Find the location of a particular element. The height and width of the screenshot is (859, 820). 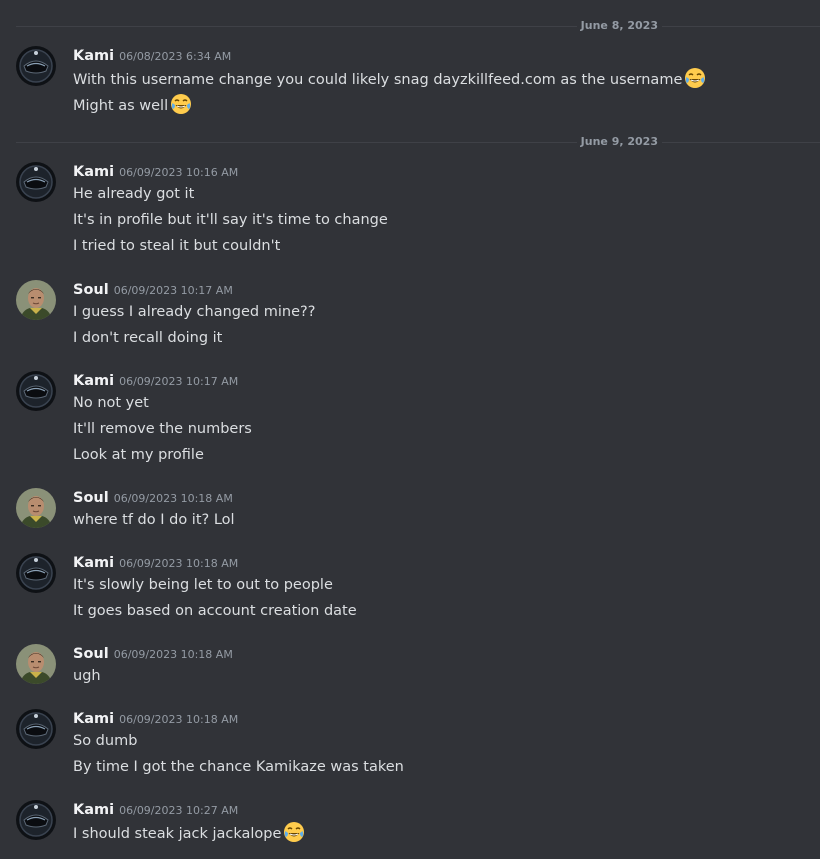

message-line: I guess I already changed mine?? is located at coordinates (194, 312).